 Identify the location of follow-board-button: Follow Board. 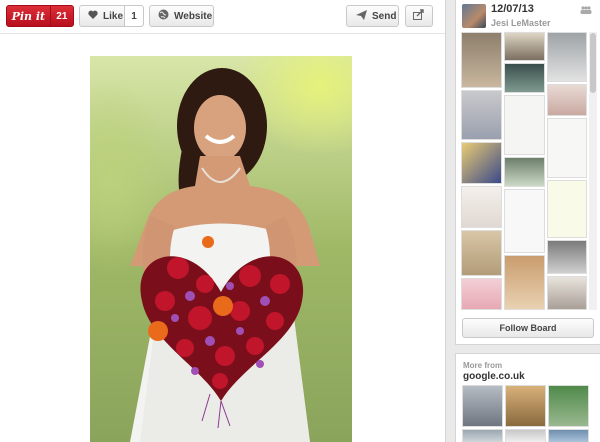
(528, 328).